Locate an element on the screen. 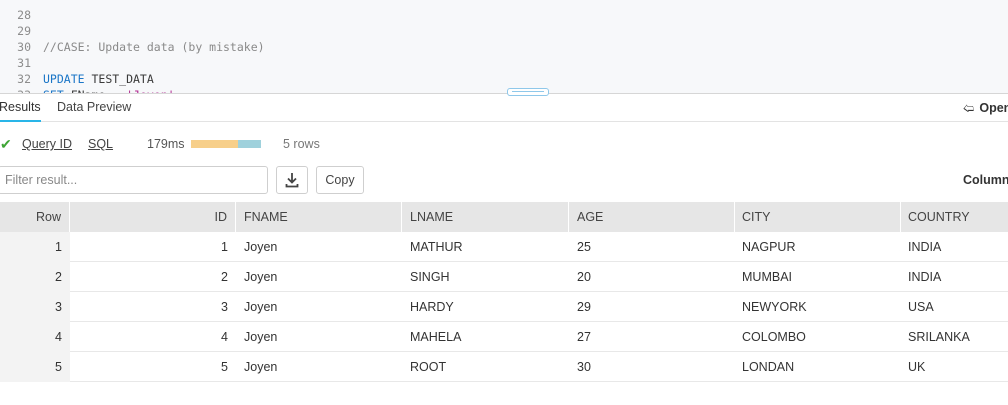 The image size is (1008, 405). cell-city: NAGPUR is located at coordinates (769, 247).